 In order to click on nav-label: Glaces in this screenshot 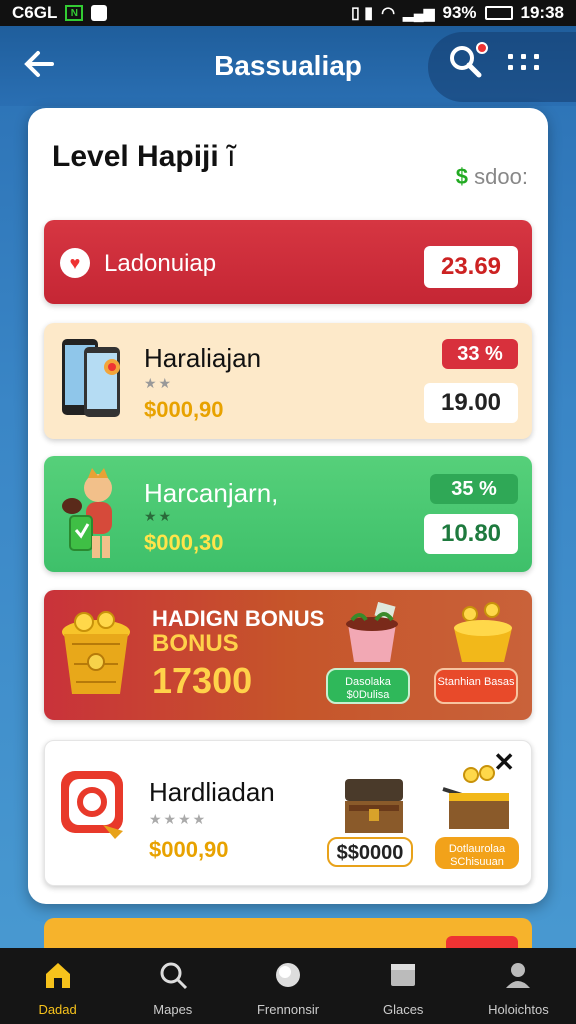, I will do `click(403, 1009)`.